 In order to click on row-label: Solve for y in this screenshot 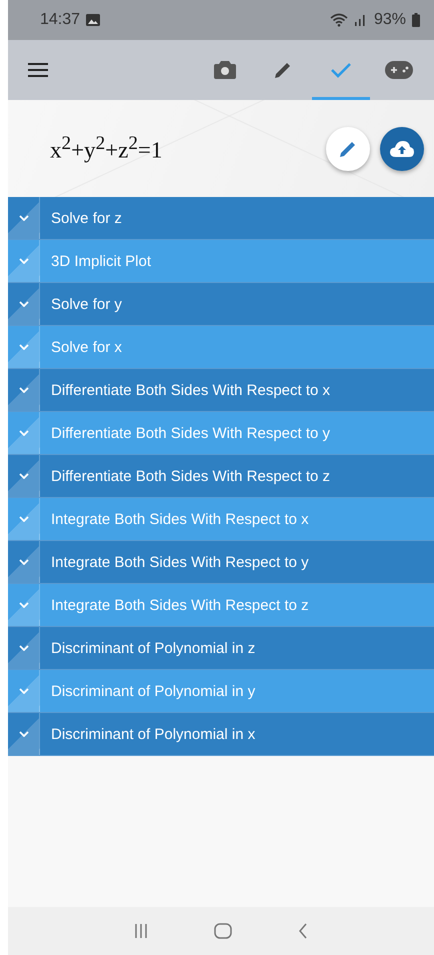, I will do `click(86, 304)`.